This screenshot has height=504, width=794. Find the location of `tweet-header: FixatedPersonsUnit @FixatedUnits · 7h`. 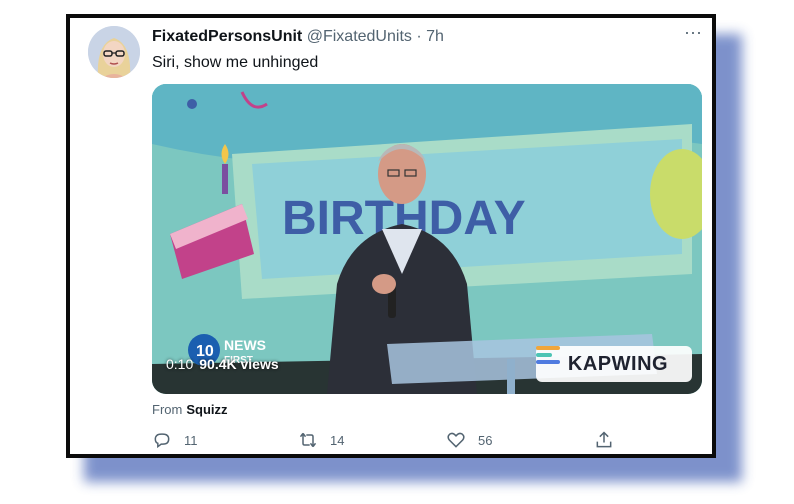

tweet-header: FixatedPersonsUnit @FixatedUnits · 7h is located at coordinates (298, 37).